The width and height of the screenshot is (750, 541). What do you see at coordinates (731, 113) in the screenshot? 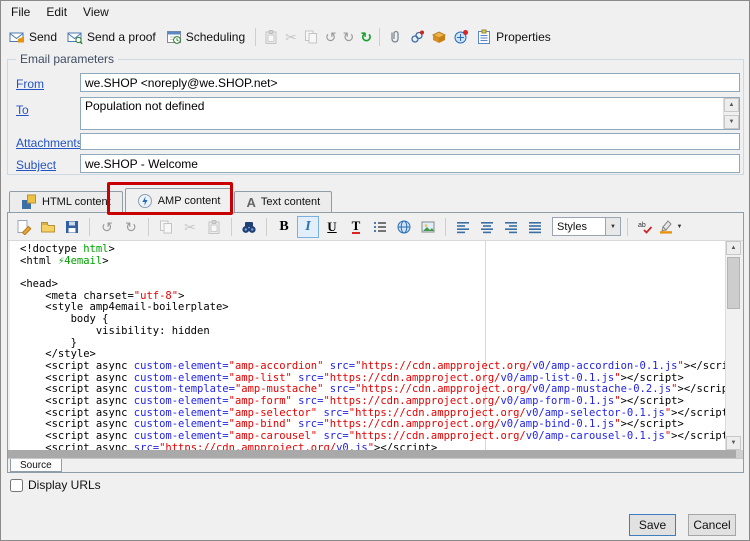
I see `to-scrollbar: ▲ ▼` at bounding box center [731, 113].